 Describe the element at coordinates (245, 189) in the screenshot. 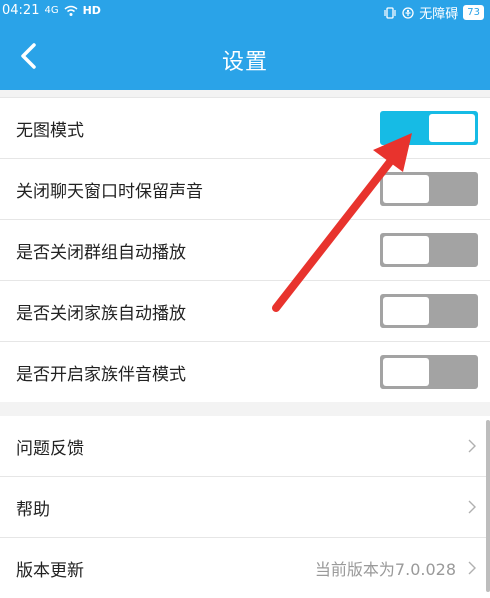

I see `setting-row-keep-sound: 关闭聊天窗口时保留声音` at that location.